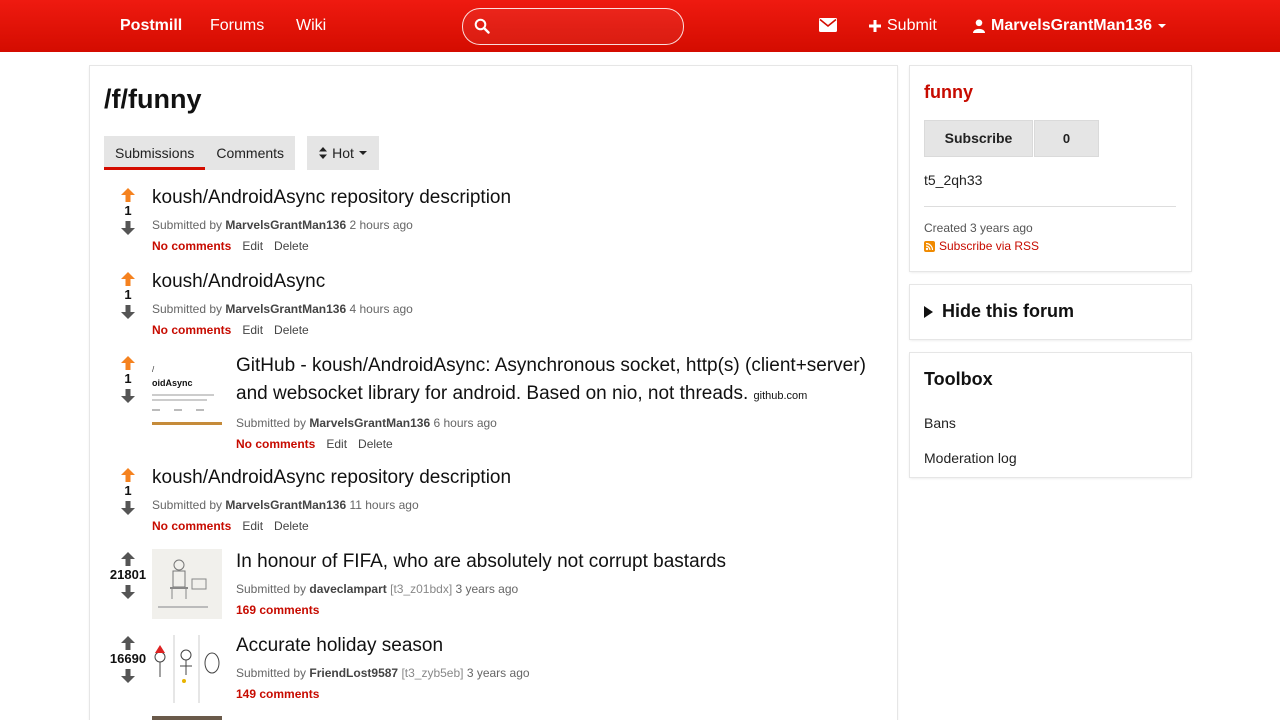  What do you see at coordinates (981, 246) in the screenshot?
I see `rss-link: Subscribe via RSS` at bounding box center [981, 246].